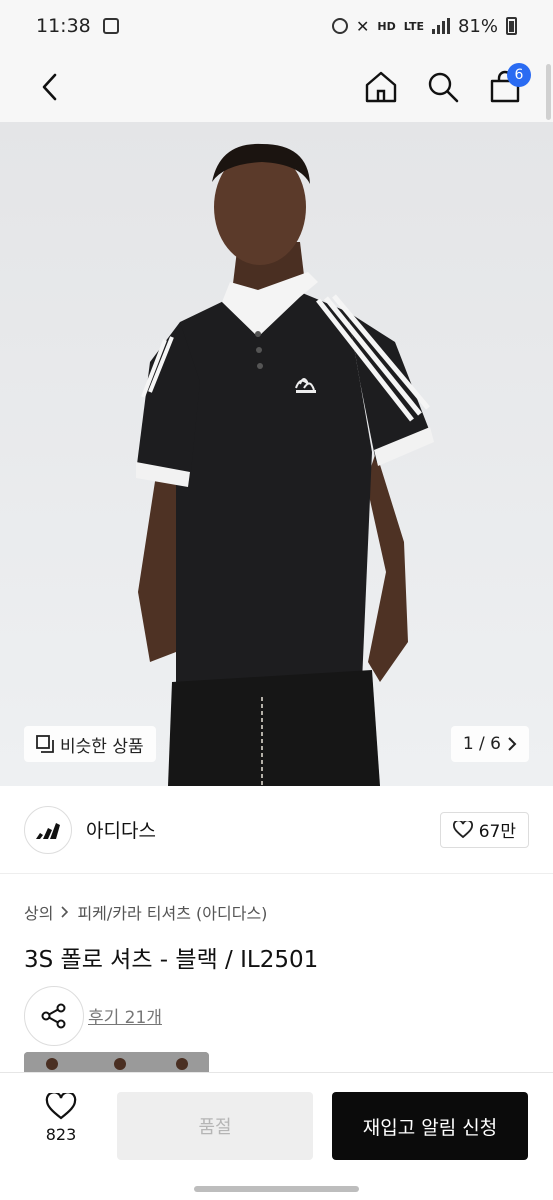 The image size is (553, 1200). I want to click on search-icon, so click(443, 87).